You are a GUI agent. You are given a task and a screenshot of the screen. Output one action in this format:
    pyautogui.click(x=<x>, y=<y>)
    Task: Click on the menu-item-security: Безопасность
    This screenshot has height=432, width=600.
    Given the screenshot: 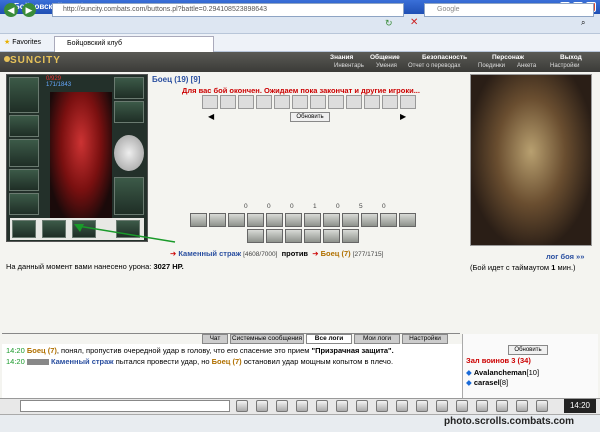 What is the action you would take?
    pyautogui.click(x=444, y=58)
    